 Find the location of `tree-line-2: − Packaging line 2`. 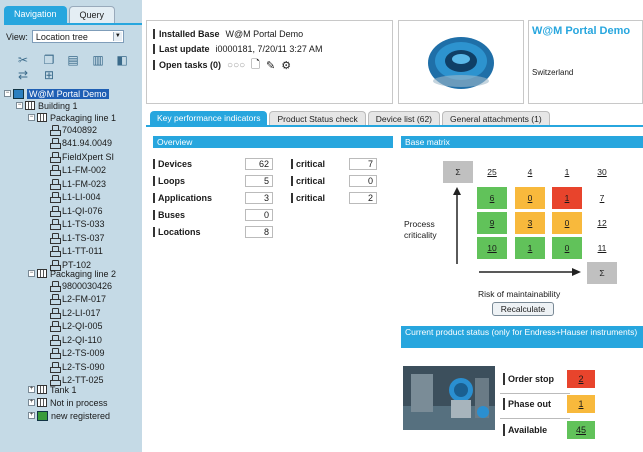

tree-line-2: − Packaging line 2 is located at coordinates (72, 273).